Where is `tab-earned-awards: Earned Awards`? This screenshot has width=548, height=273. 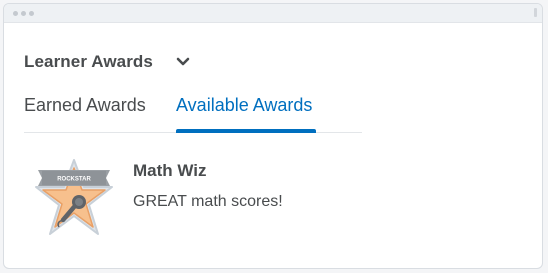
tab-earned-awards: Earned Awards is located at coordinates (85, 112).